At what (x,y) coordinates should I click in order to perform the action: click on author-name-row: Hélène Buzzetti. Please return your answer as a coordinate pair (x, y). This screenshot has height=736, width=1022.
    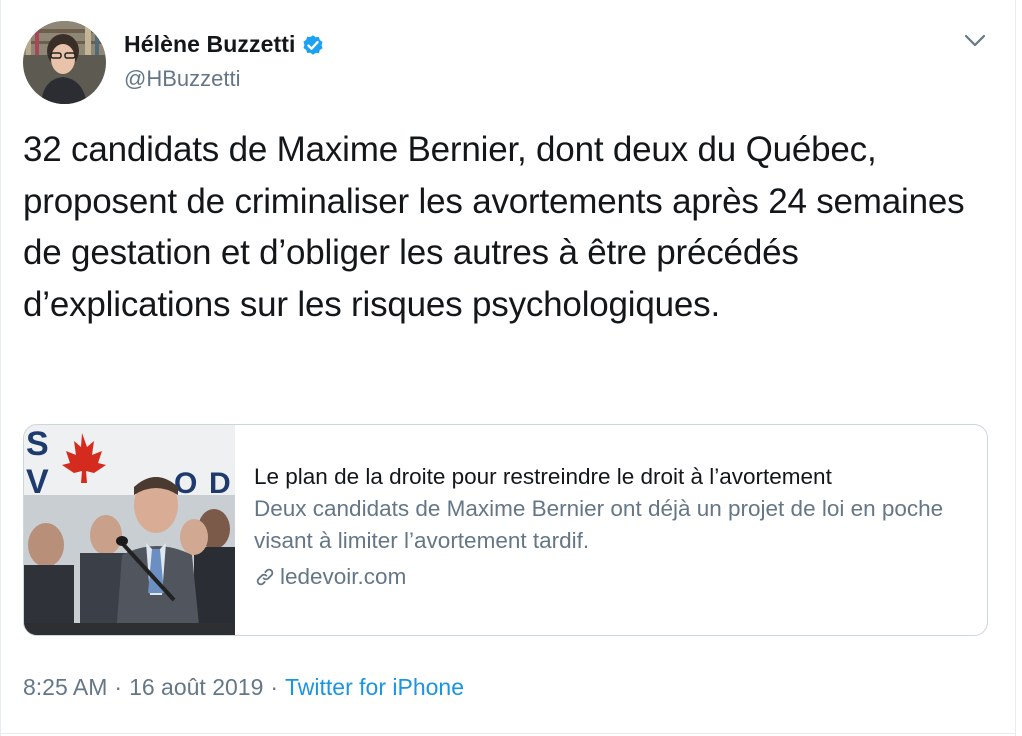
    Looking at the image, I should click on (225, 44).